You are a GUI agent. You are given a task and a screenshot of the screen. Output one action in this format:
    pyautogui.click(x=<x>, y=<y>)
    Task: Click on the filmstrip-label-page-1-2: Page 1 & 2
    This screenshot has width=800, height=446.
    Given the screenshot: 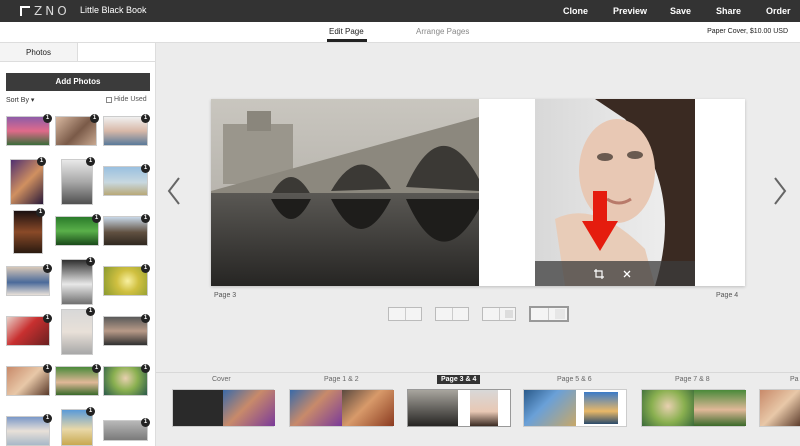 What is the action you would take?
    pyautogui.click(x=341, y=379)
    